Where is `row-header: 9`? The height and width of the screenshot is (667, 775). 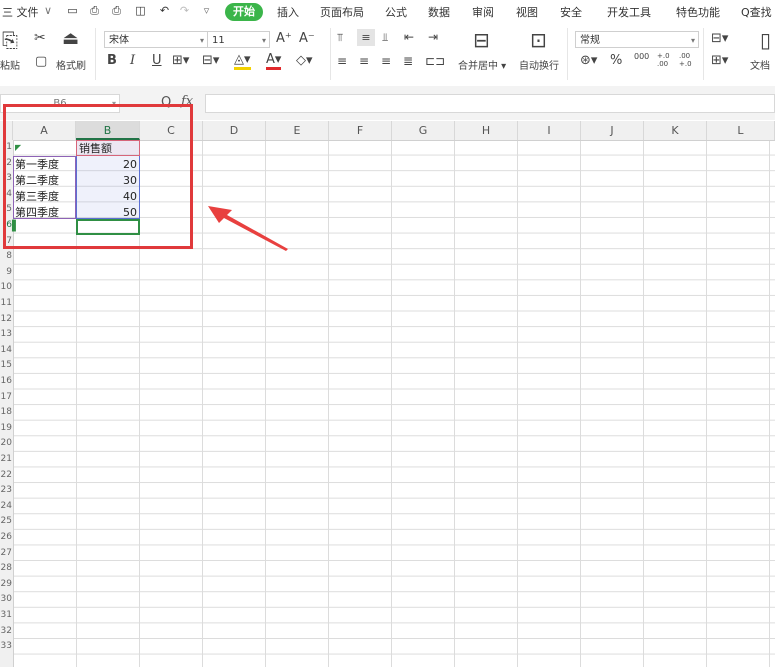
row-header: 9 is located at coordinates (6, 272).